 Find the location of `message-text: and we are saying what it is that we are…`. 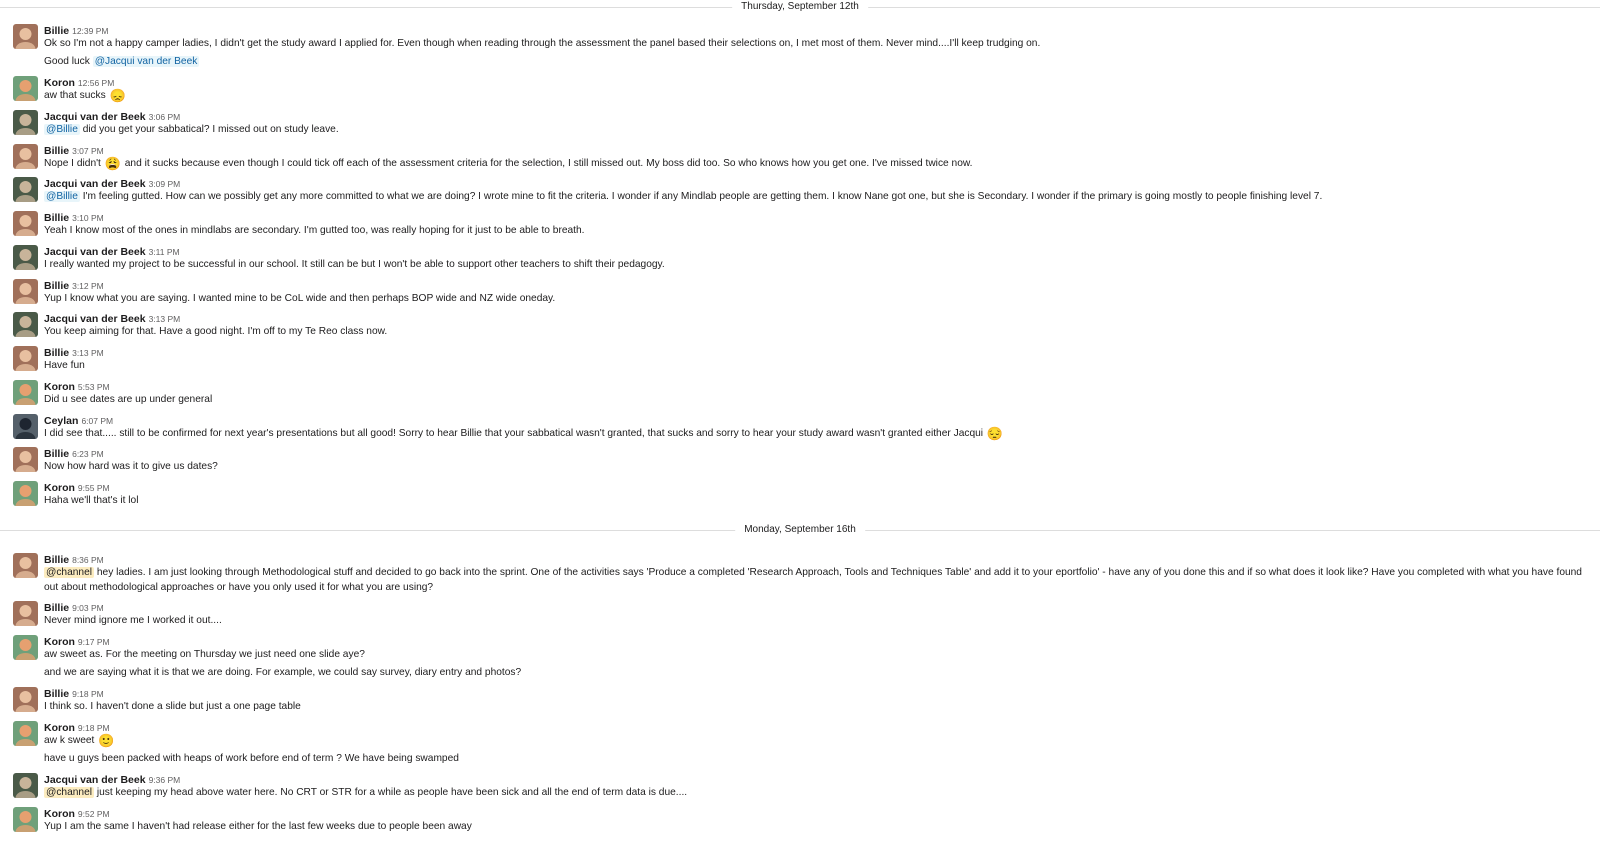

message-text: and we are saying what it is that we are… is located at coordinates (816, 672).